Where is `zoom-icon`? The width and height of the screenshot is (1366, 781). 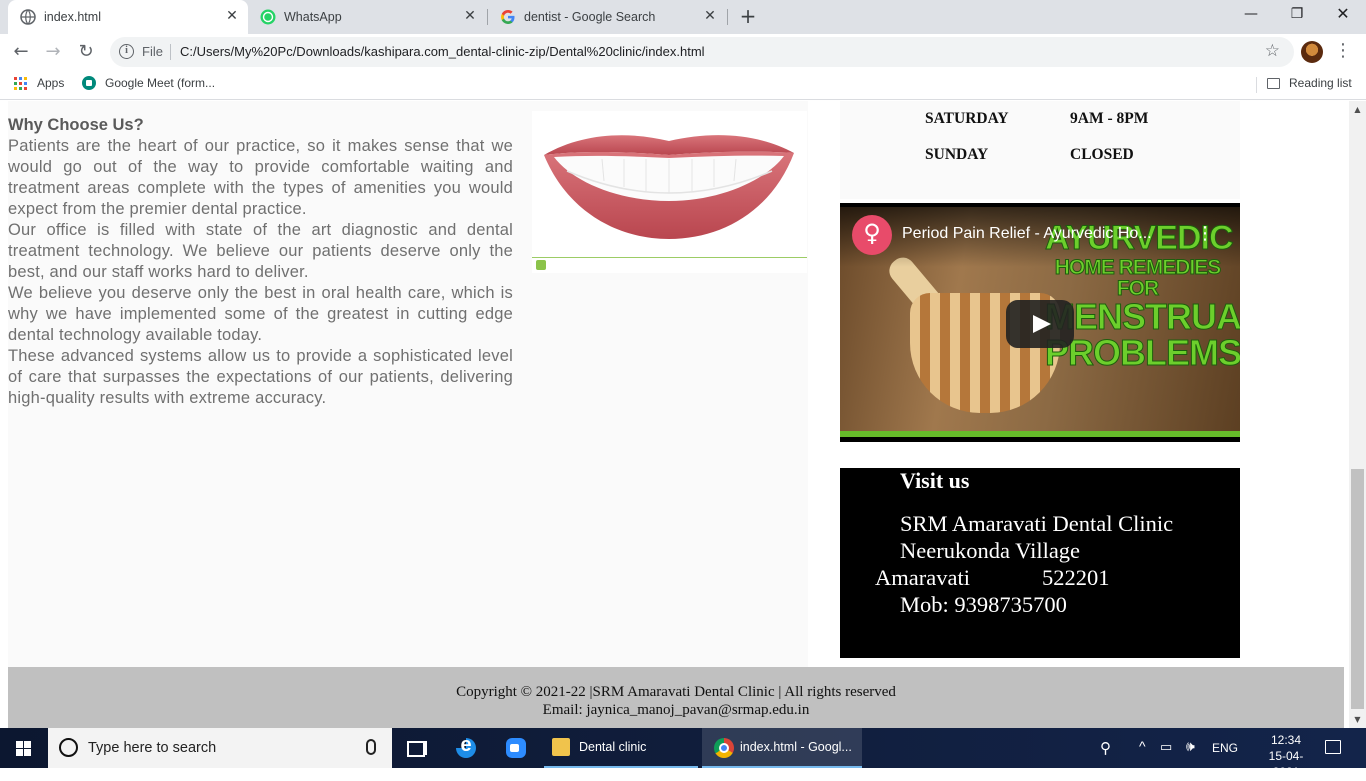
zoom-icon is located at coordinates (516, 748).